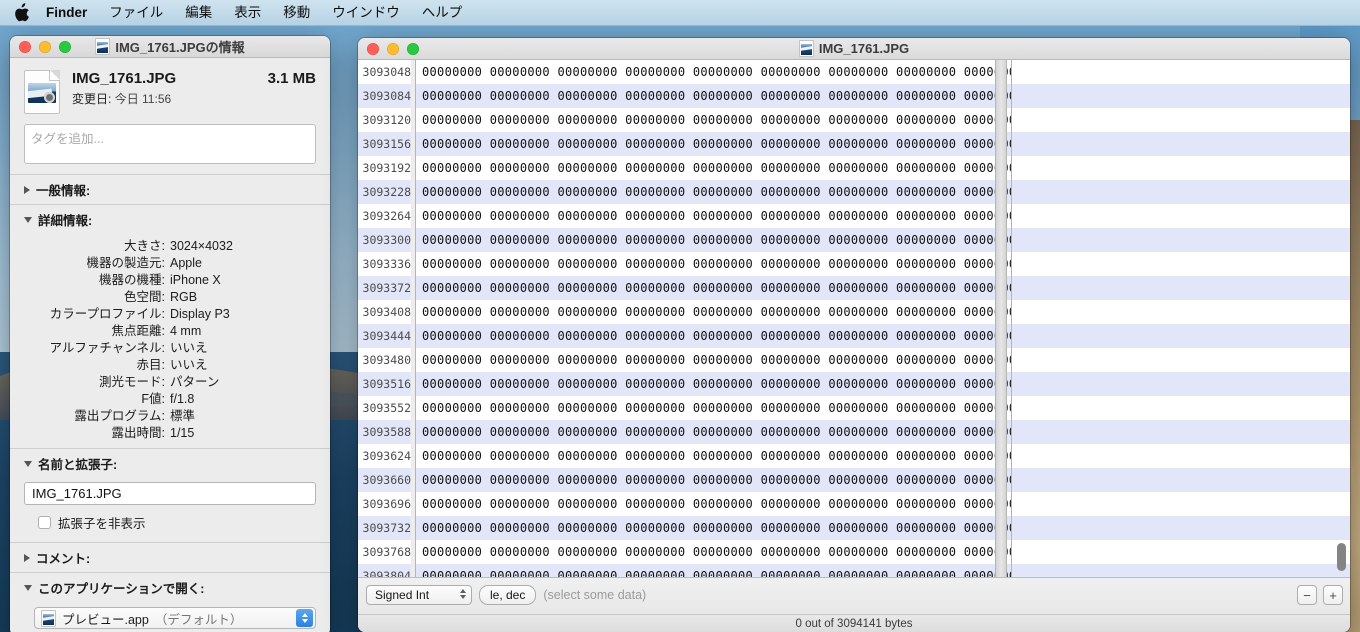 The image size is (1360, 632). I want to click on menu-item-edit: 編集, so click(198, 13).